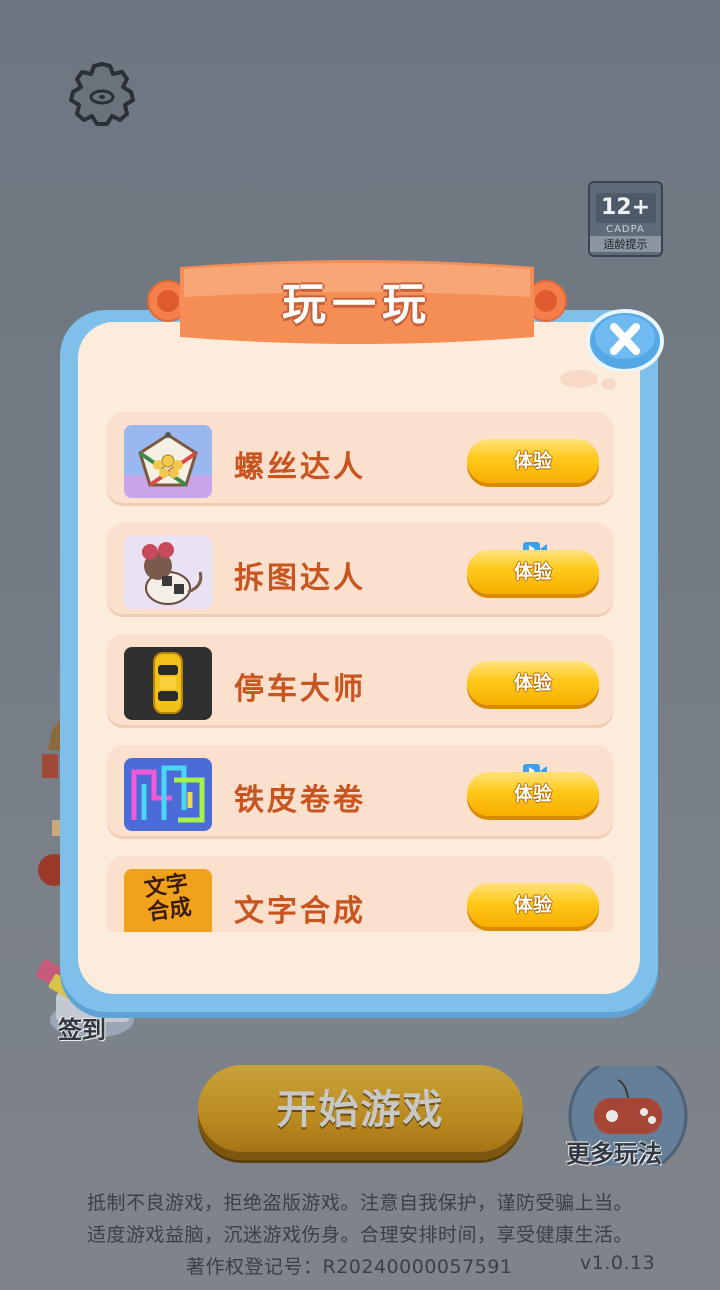 Image resolution: width=720 pixels, height=1290 pixels. Describe the element at coordinates (625, 229) in the screenshot. I see `age-rating-org: CADPA` at that location.